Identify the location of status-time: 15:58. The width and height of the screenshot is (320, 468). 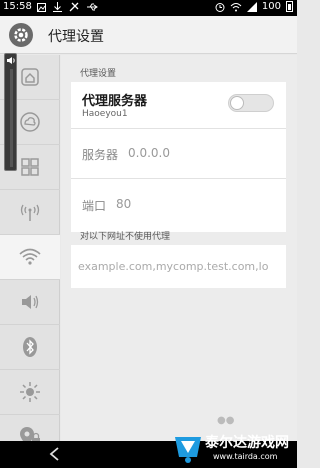
(17, 6).